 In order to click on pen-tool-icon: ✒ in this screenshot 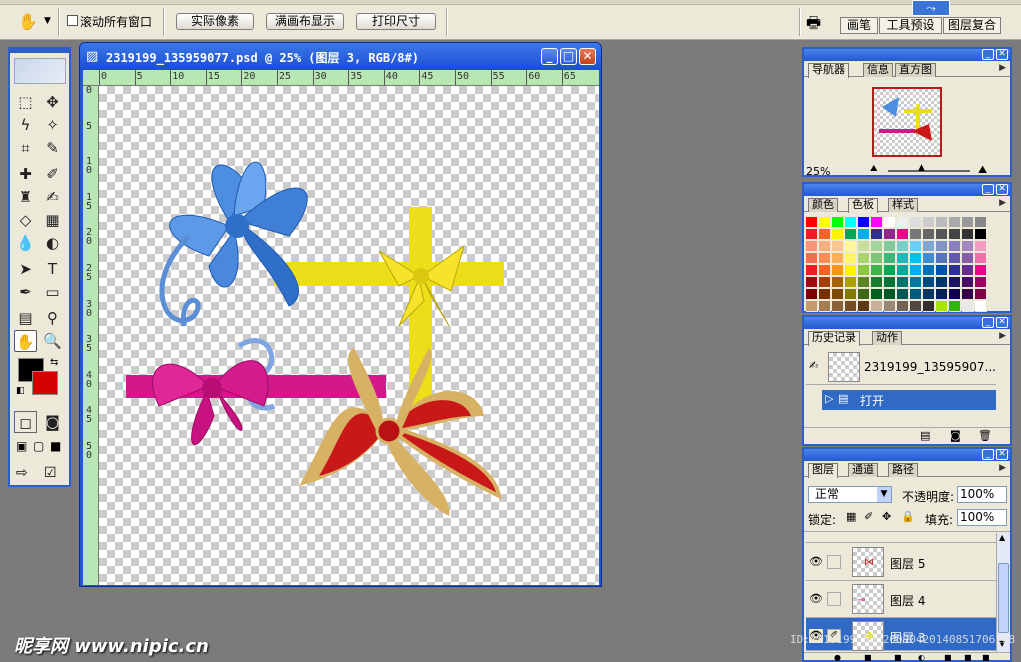, I will do `click(25, 292)`.